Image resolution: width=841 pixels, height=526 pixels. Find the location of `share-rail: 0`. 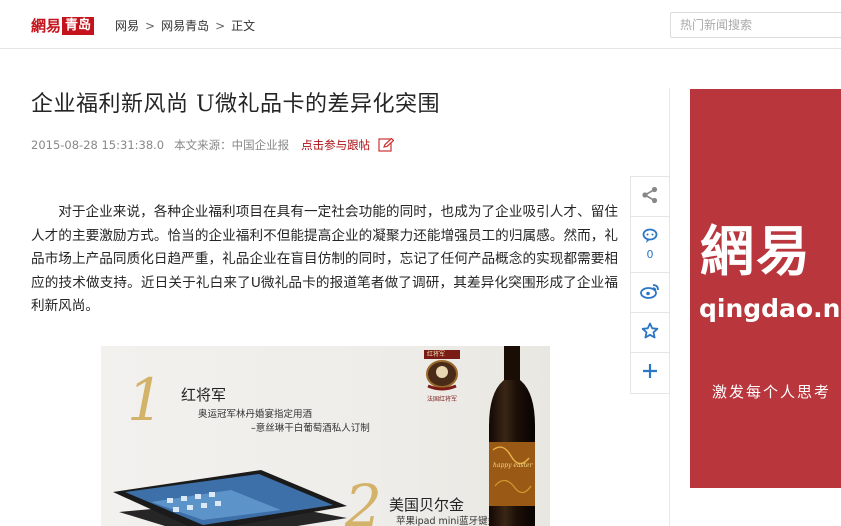

share-rail: 0 is located at coordinates (650, 285).